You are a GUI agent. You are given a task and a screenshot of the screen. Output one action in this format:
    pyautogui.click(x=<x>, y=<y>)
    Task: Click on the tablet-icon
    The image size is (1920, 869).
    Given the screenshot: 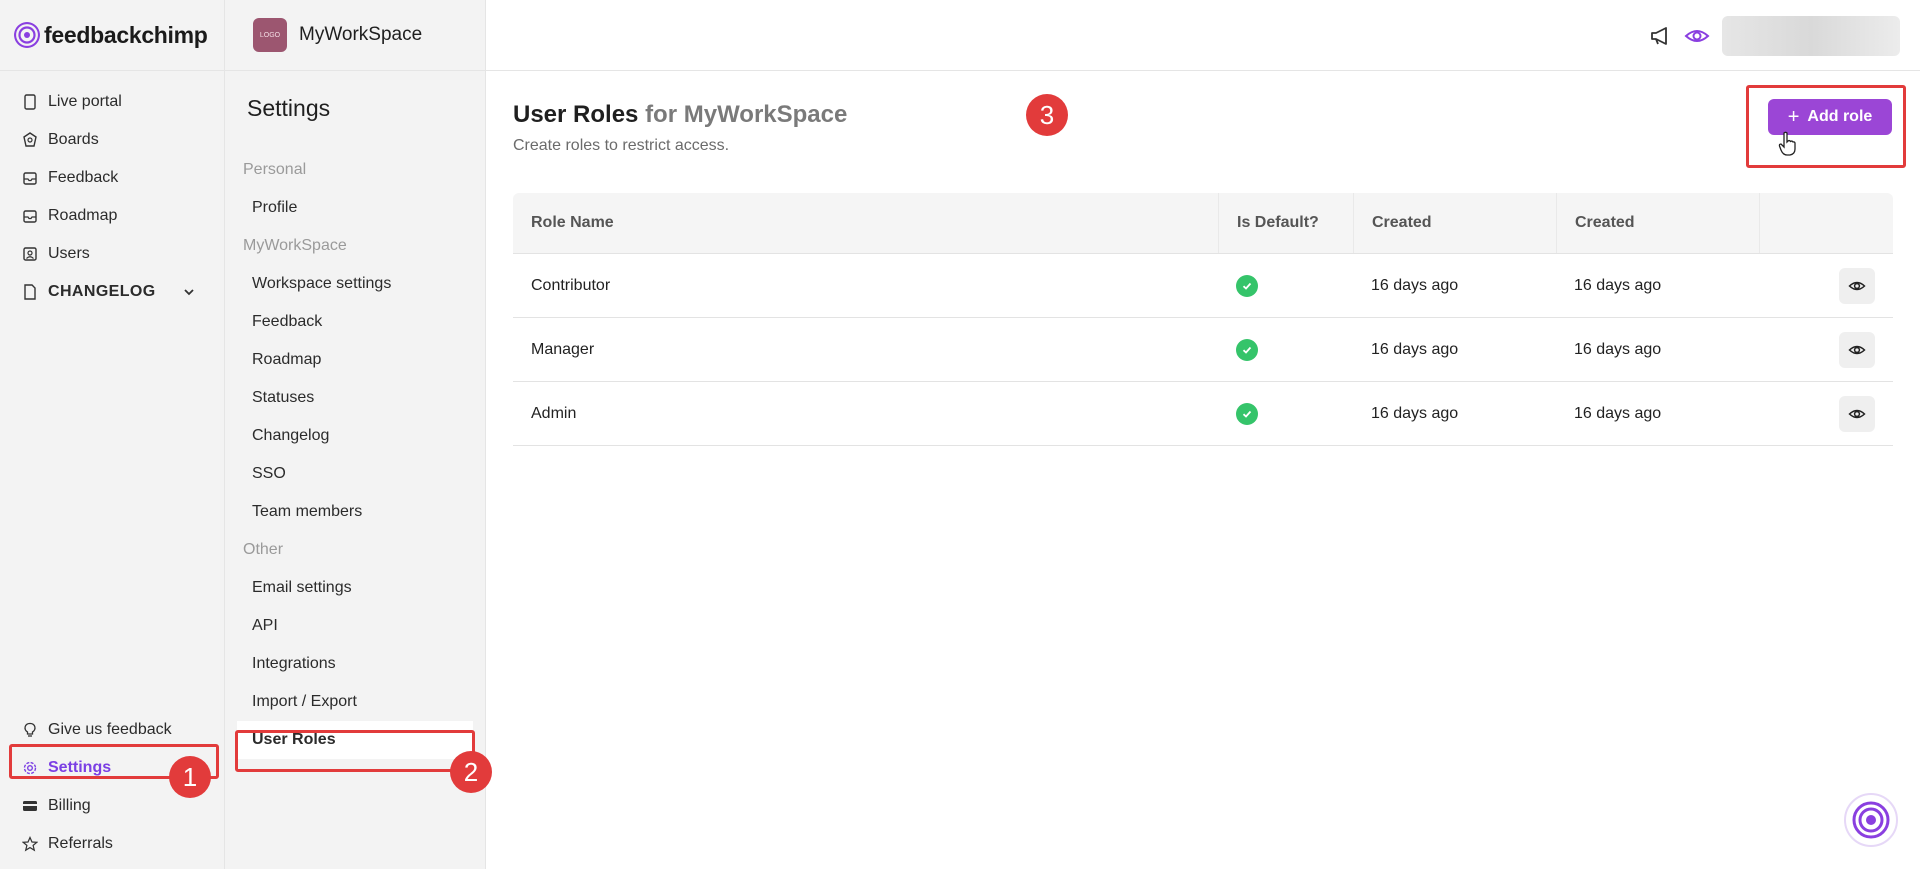 What is the action you would take?
    pyautogui.click(x=30, y=102)
    